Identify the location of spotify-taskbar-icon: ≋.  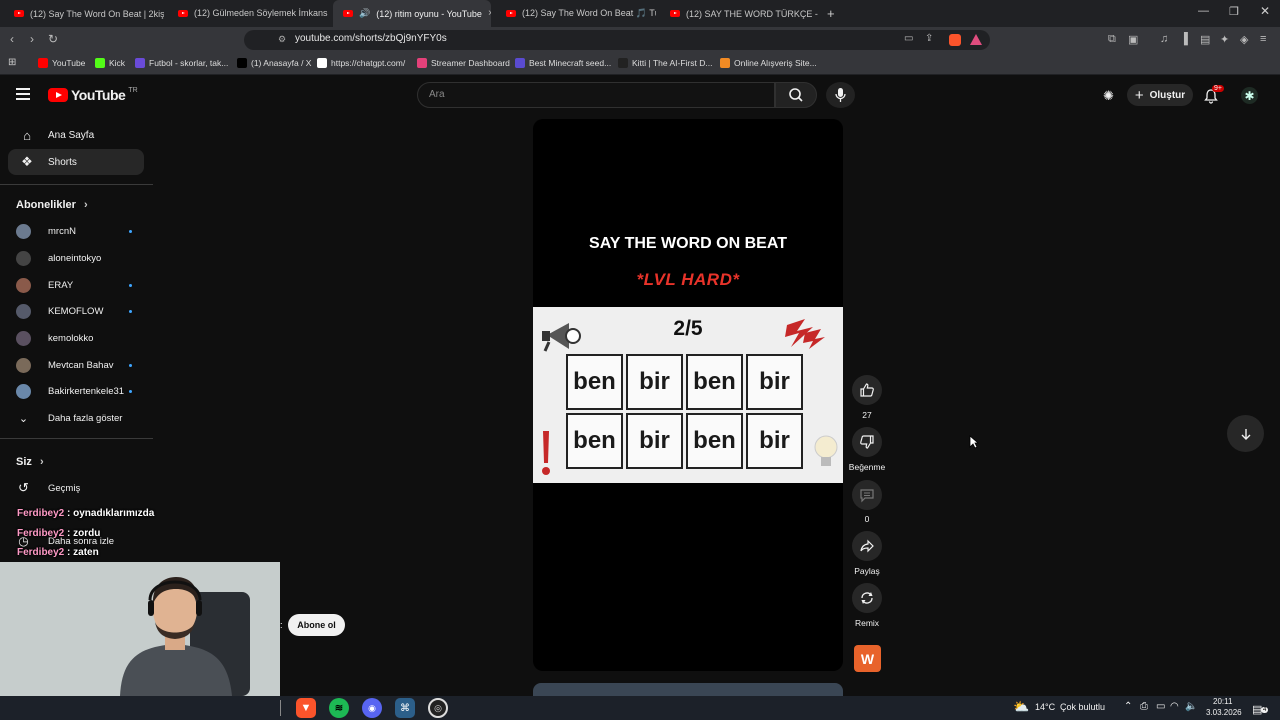
(339, 708).